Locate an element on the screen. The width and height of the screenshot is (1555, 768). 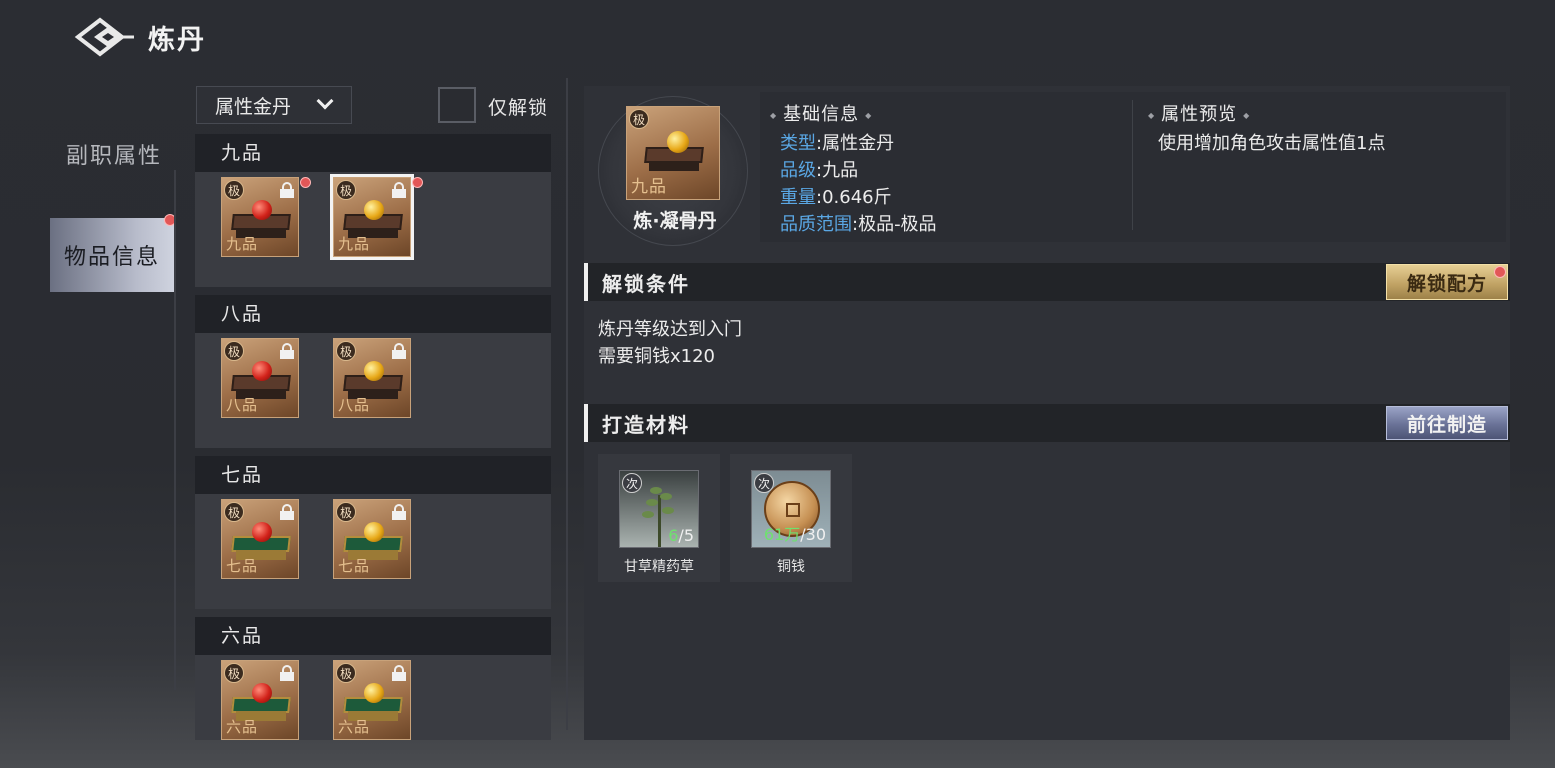
item-icon-frame: 极 九品 is located at coordinates (673, 153).